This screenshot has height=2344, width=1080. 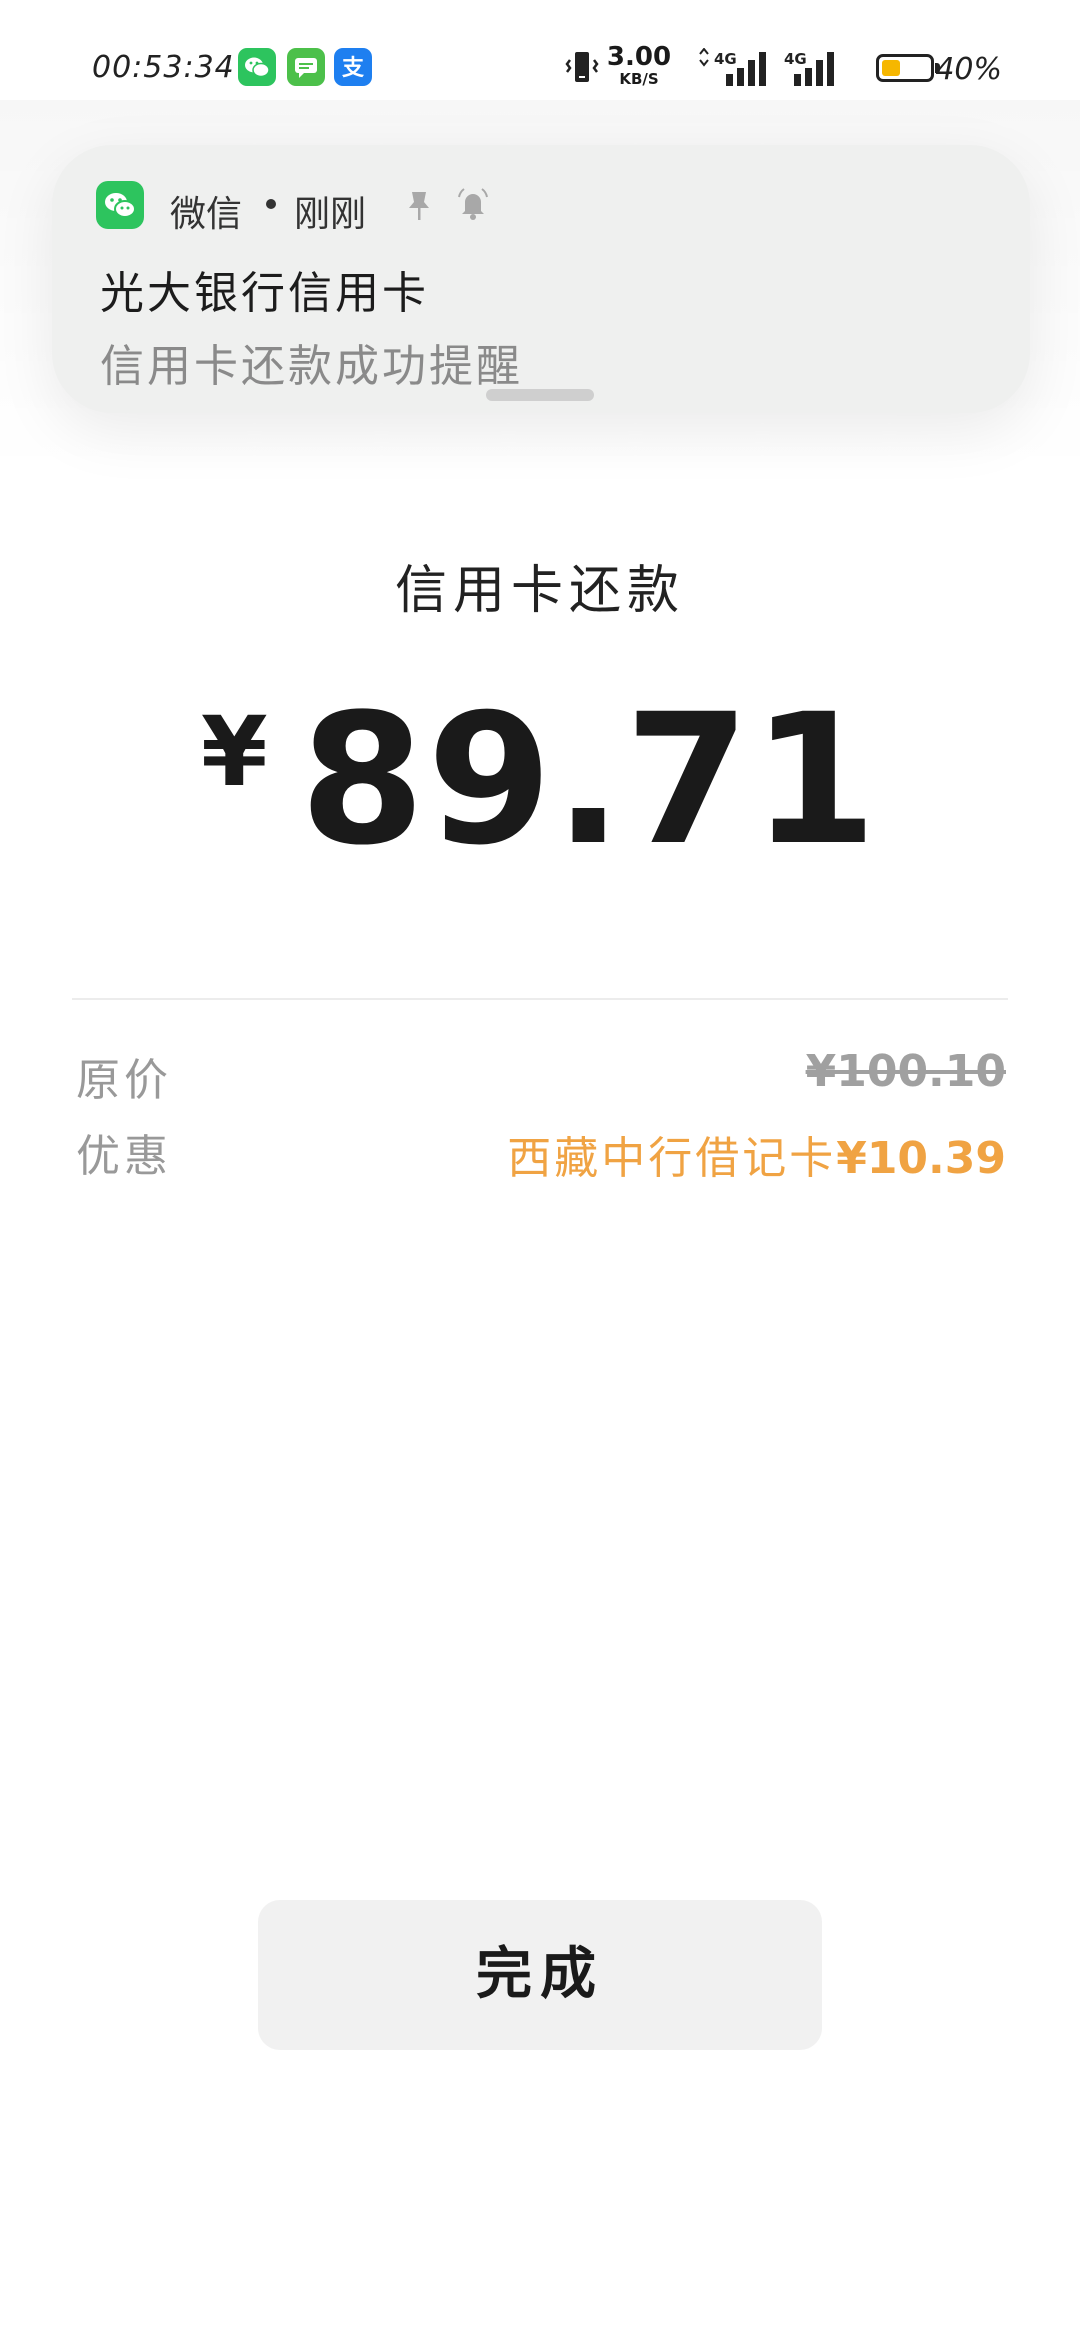 I want to click on battery-percent: 40%, so click(x=968, y=69).